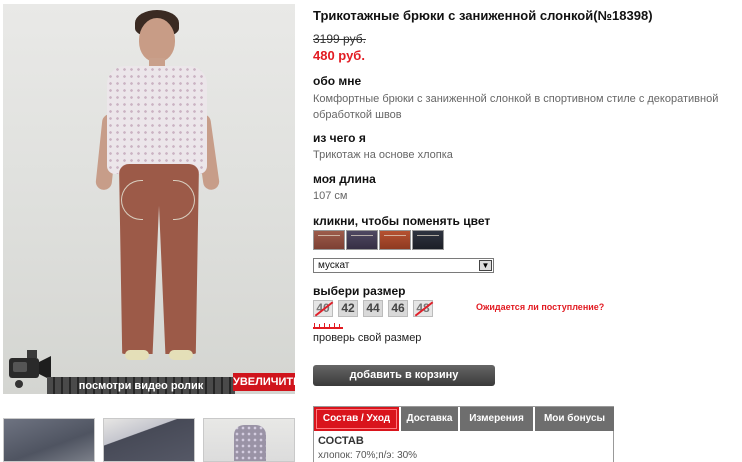  I want to click on size-option-40: 40, so click(323, 308).